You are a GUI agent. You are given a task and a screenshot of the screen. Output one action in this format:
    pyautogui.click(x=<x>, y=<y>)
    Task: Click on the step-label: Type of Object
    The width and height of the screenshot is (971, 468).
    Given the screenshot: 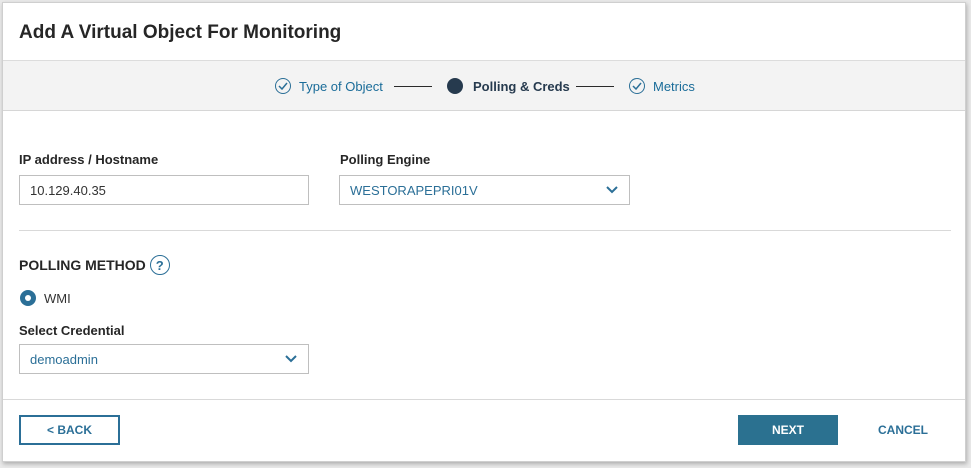 What is the action you would take?
    pyautogui.click(x=341, y=86)
    